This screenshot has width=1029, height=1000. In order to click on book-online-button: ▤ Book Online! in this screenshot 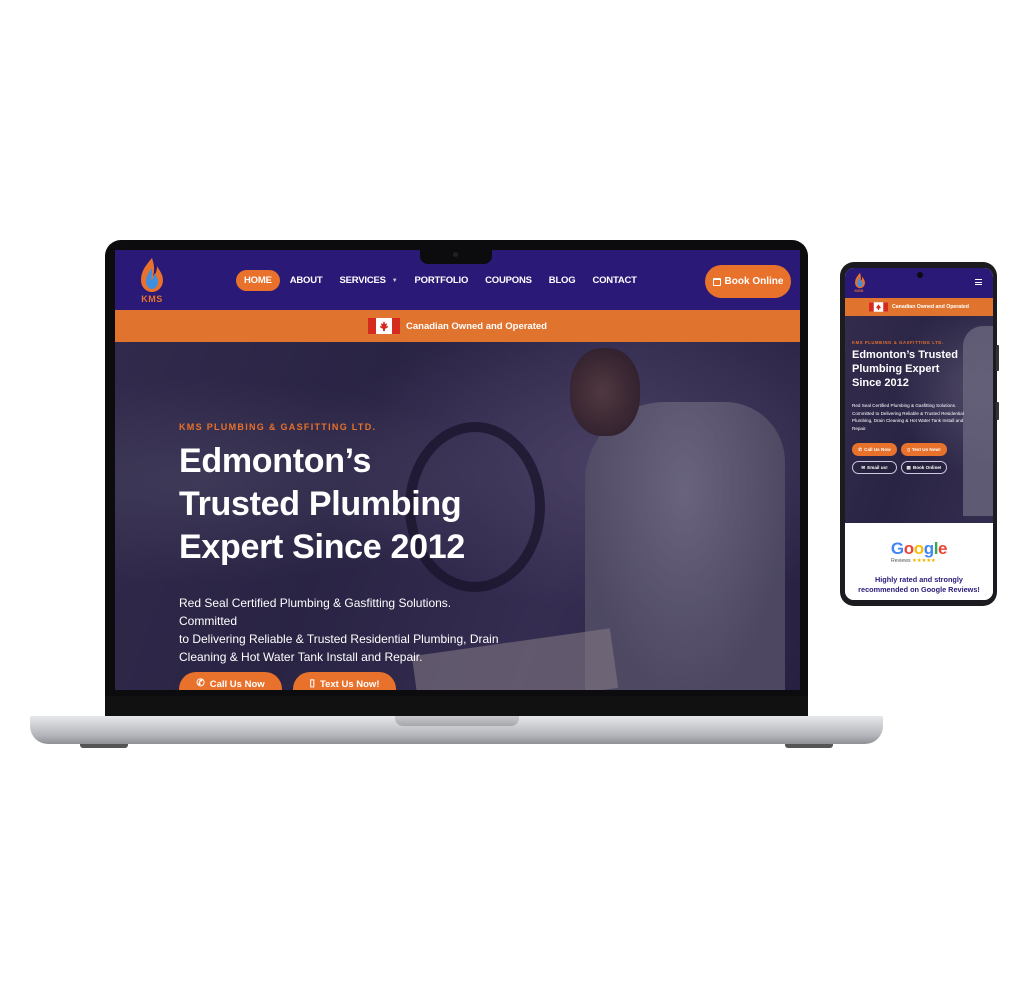, I will do `click(924, 467)`.